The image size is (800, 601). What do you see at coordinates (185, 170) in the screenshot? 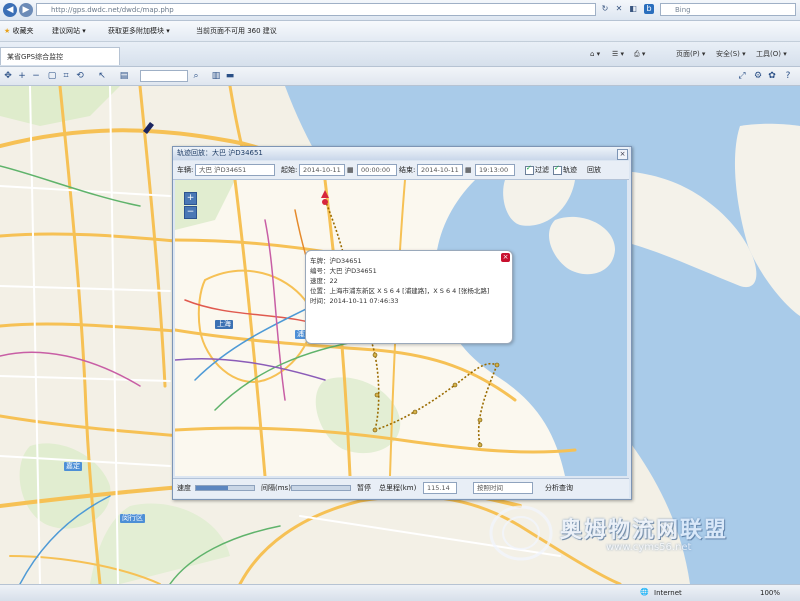
I see `vehicle-label: 车辆:` at bounding box center [185, 170].